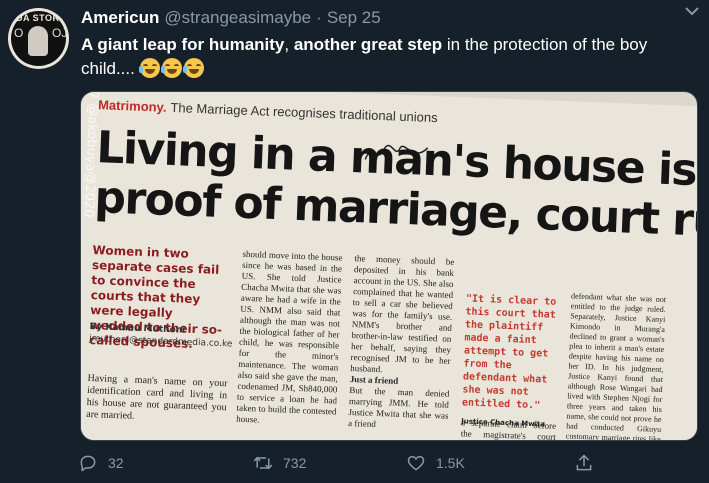 This screenshot has height=483, width=709. Describe the element at coordinates (237, 18) in the screenshot. I see `author-handle: @strangeasimaybe` at that location.